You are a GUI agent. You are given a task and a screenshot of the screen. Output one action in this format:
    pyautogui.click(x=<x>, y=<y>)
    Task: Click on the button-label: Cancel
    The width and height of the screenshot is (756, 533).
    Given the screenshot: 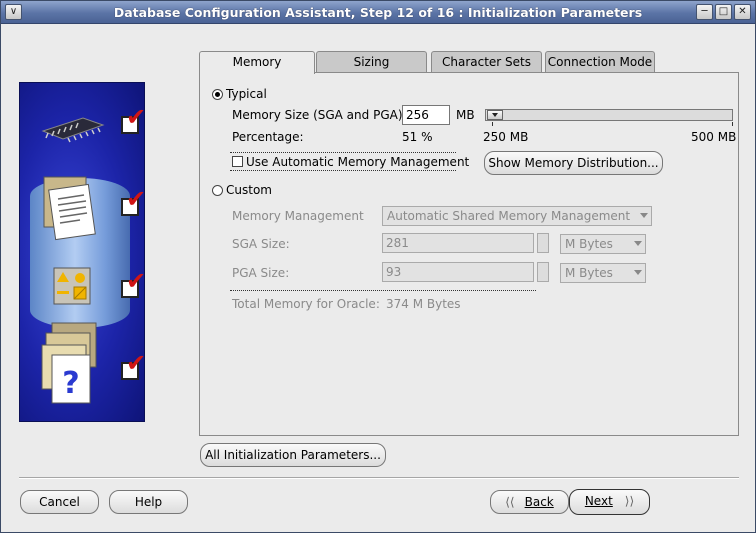 What is the action you would take?
    pyautogui.click(x=59, y=502)
    